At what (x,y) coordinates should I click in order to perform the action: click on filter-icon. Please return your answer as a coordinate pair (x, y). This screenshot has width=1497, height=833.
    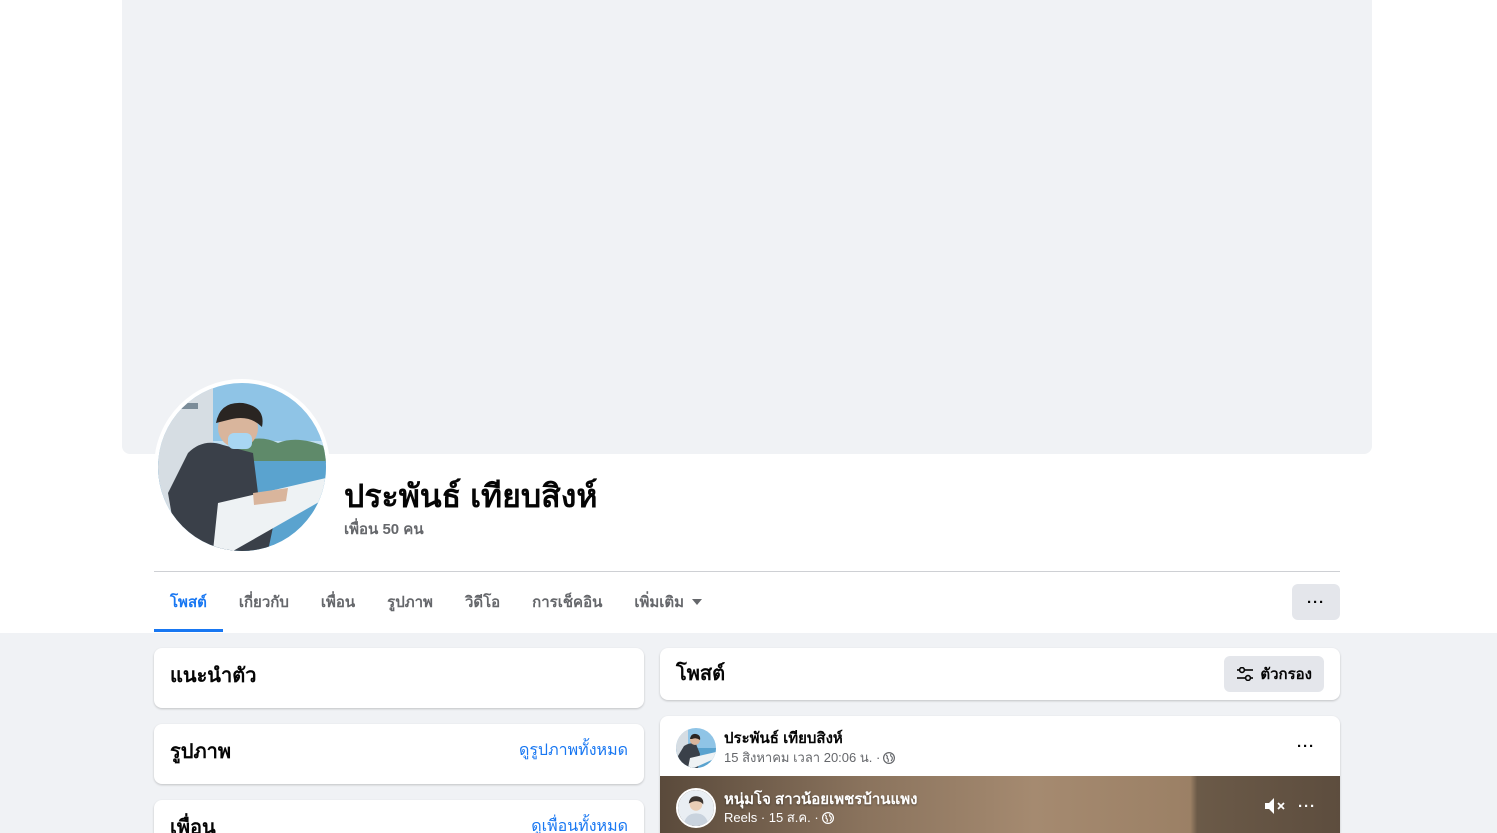
    Looking at the image, I should click on (1245, 674).